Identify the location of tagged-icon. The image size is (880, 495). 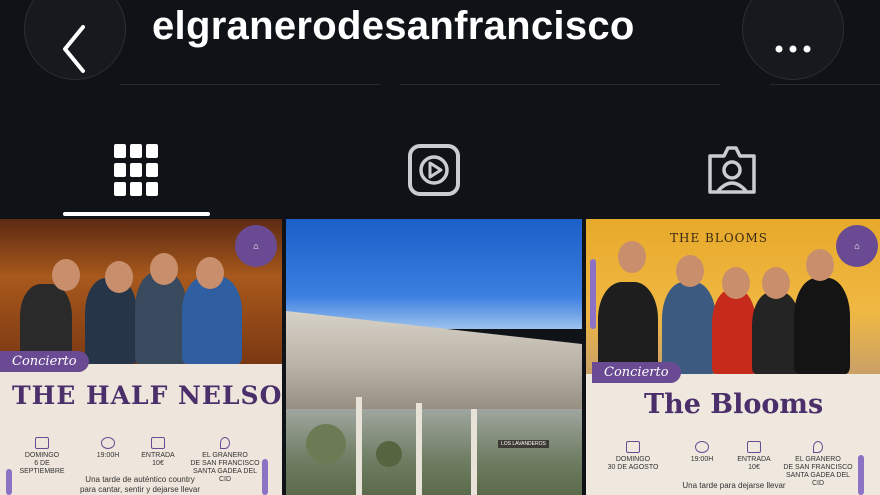
(732, 170).